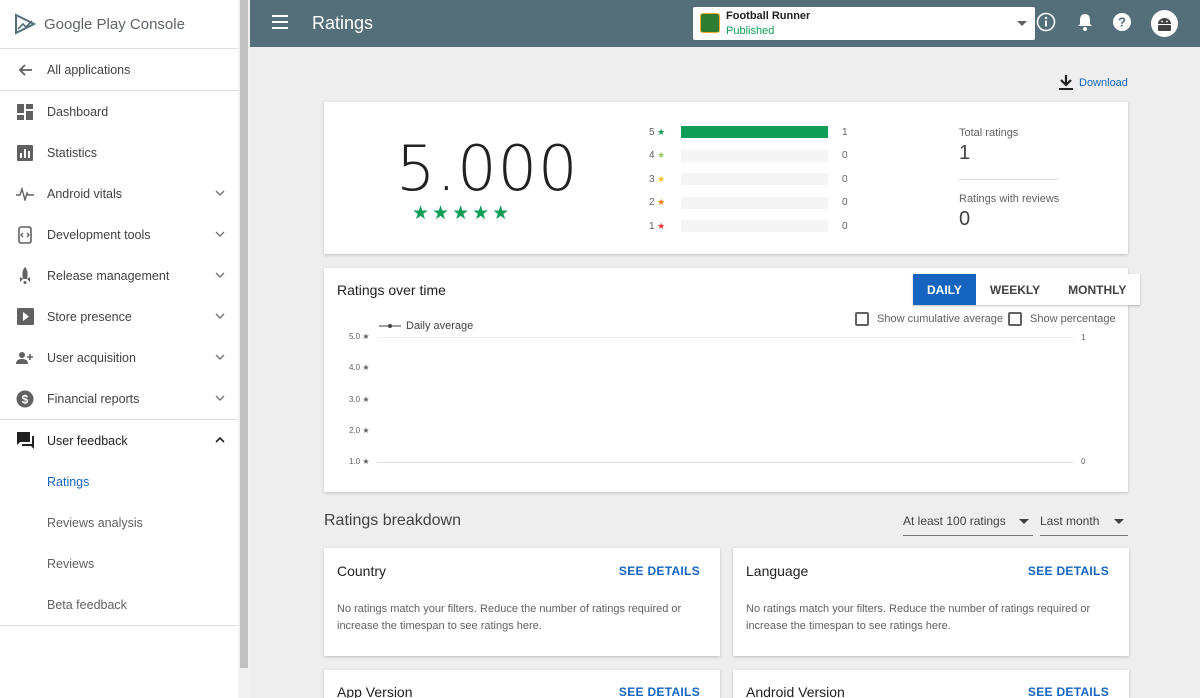 Image resolution: width=1200 pixels, height=698 pixels. I want to click on play-console-logo: Google Play Console, so click(119, 24).